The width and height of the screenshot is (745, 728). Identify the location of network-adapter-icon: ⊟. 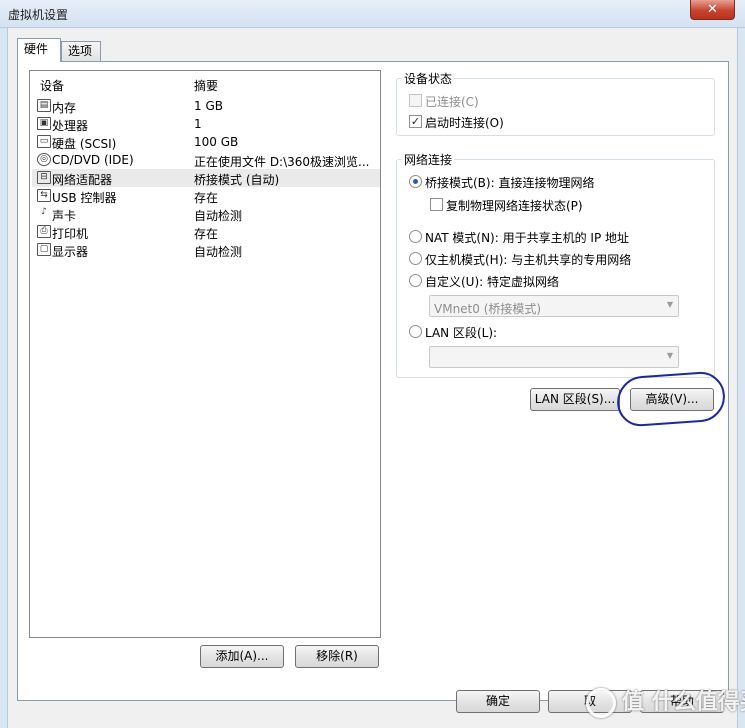
(44, 177).